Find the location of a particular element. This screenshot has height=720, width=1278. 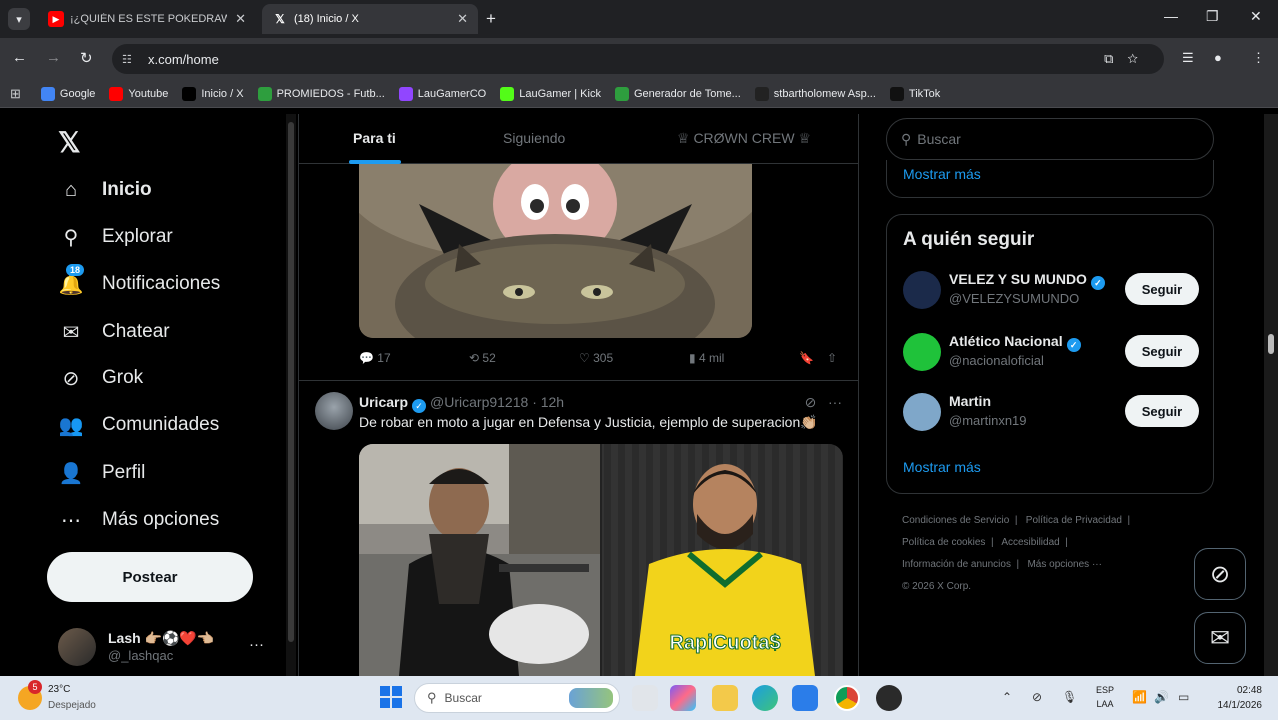

footer-link: Más opciones ··· is located at coordinates (1064, 564).